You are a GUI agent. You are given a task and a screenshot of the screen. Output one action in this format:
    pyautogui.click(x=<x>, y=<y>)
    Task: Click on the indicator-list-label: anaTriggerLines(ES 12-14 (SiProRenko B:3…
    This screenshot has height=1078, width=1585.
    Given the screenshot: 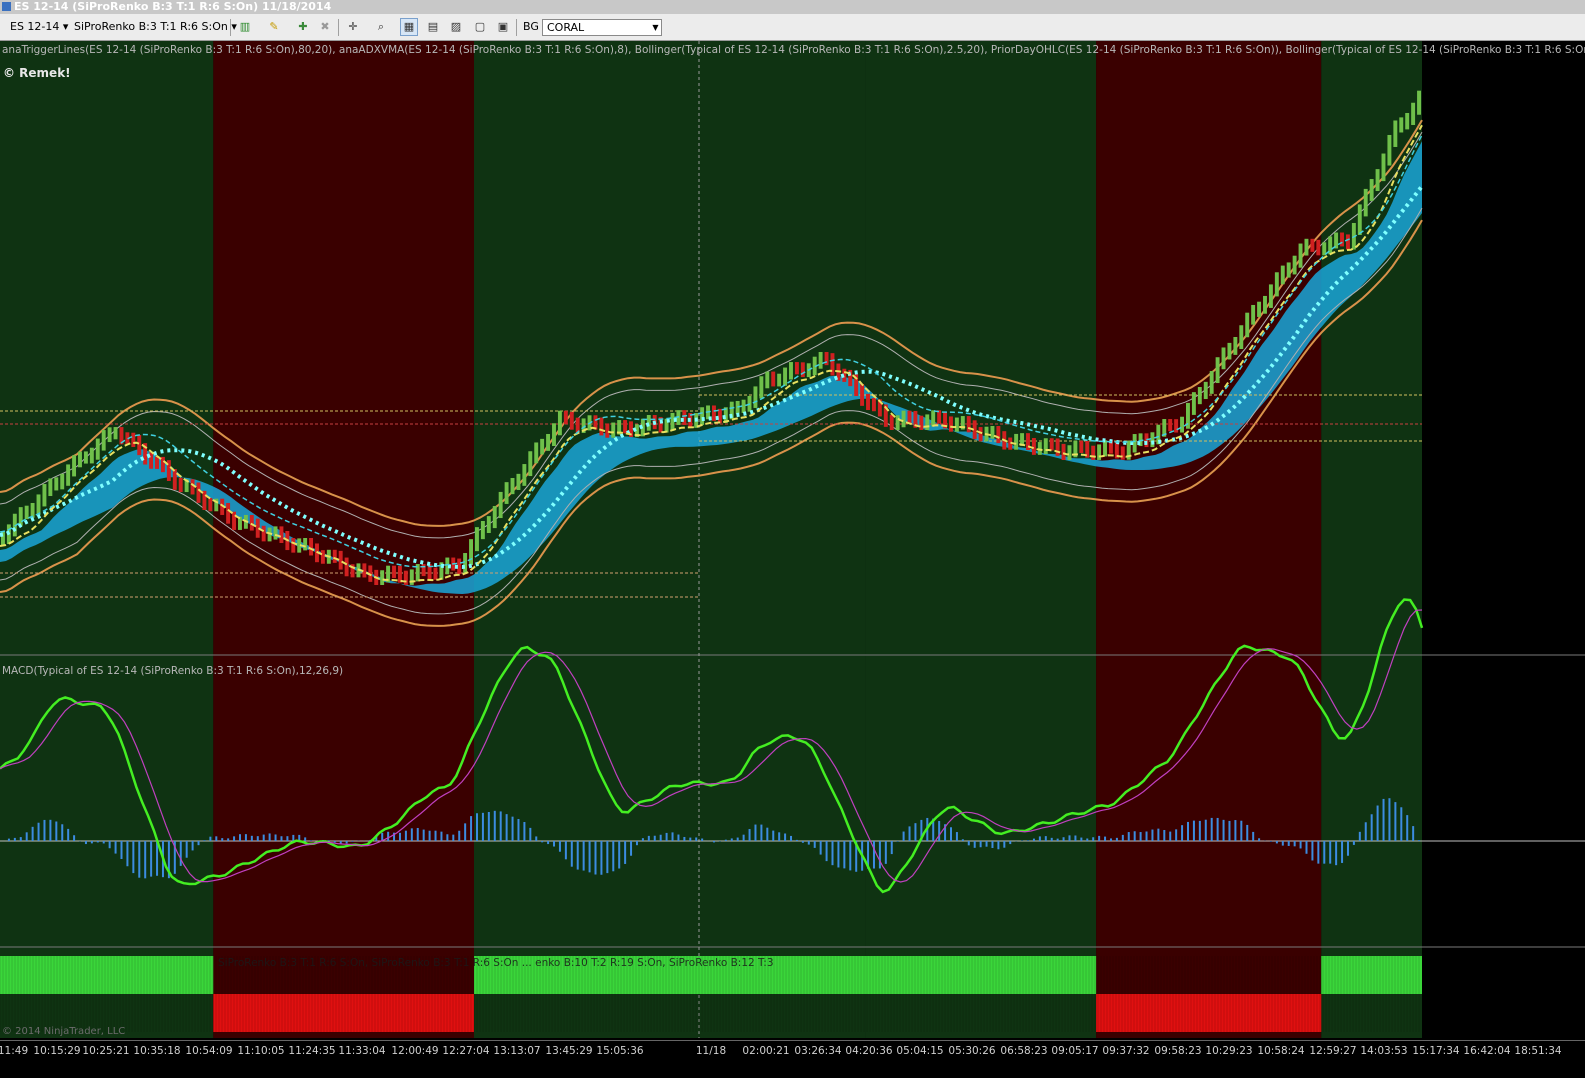 What is the action you would take?
    pyautogui.click(x=793, y=50)
    